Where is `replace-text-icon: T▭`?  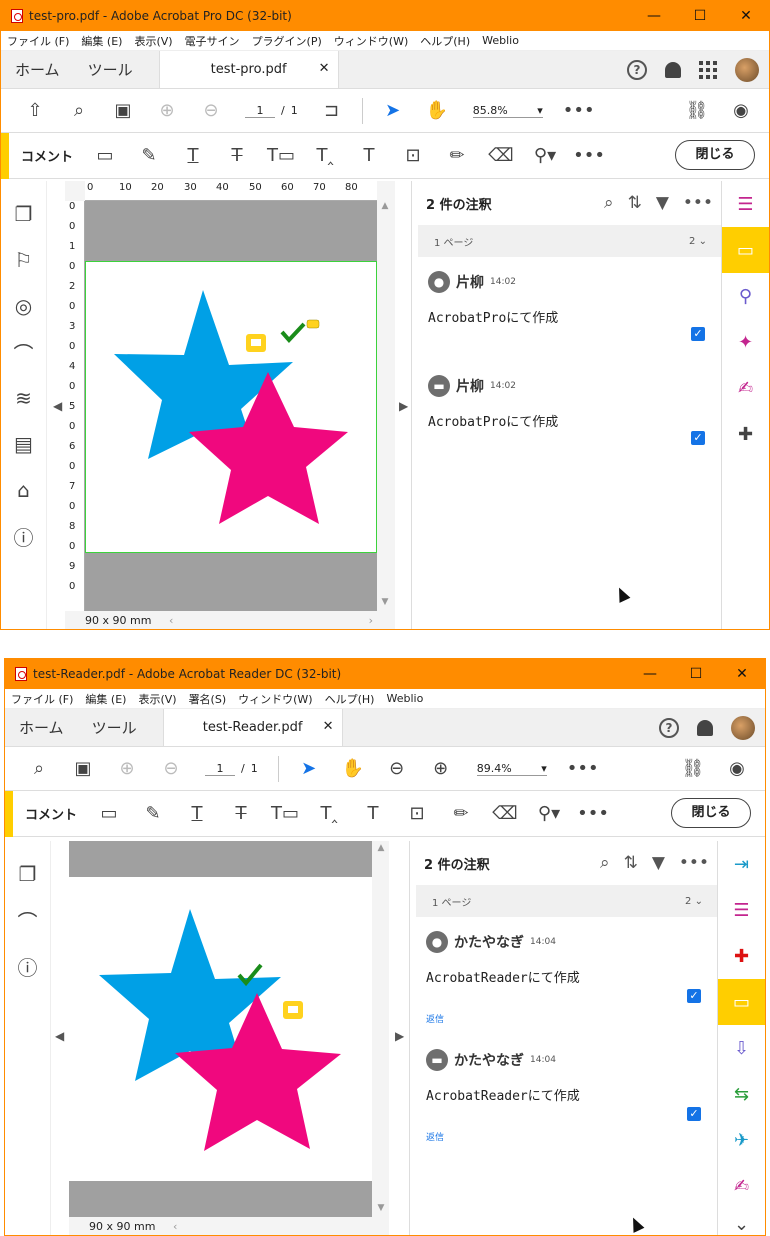
replace-text-icon: T▭ is located at coordinates (281, 156).